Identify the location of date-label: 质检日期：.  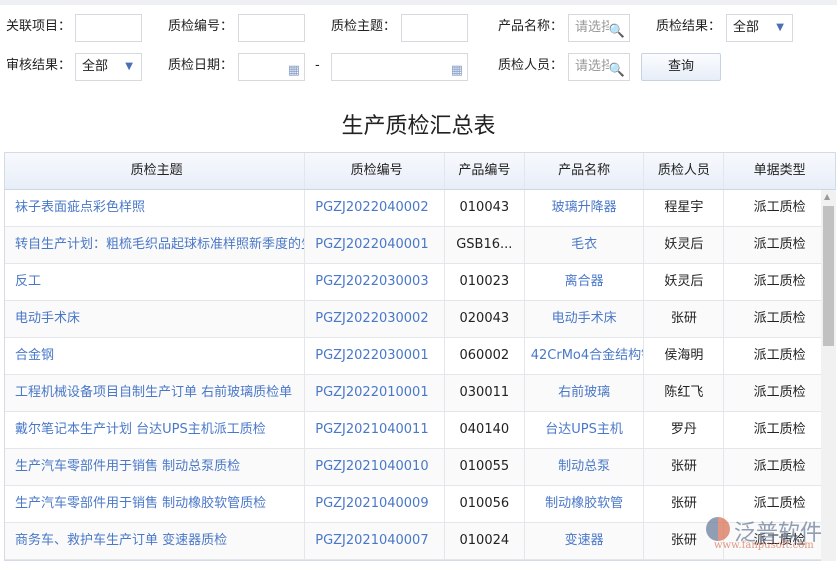
(201, 65).